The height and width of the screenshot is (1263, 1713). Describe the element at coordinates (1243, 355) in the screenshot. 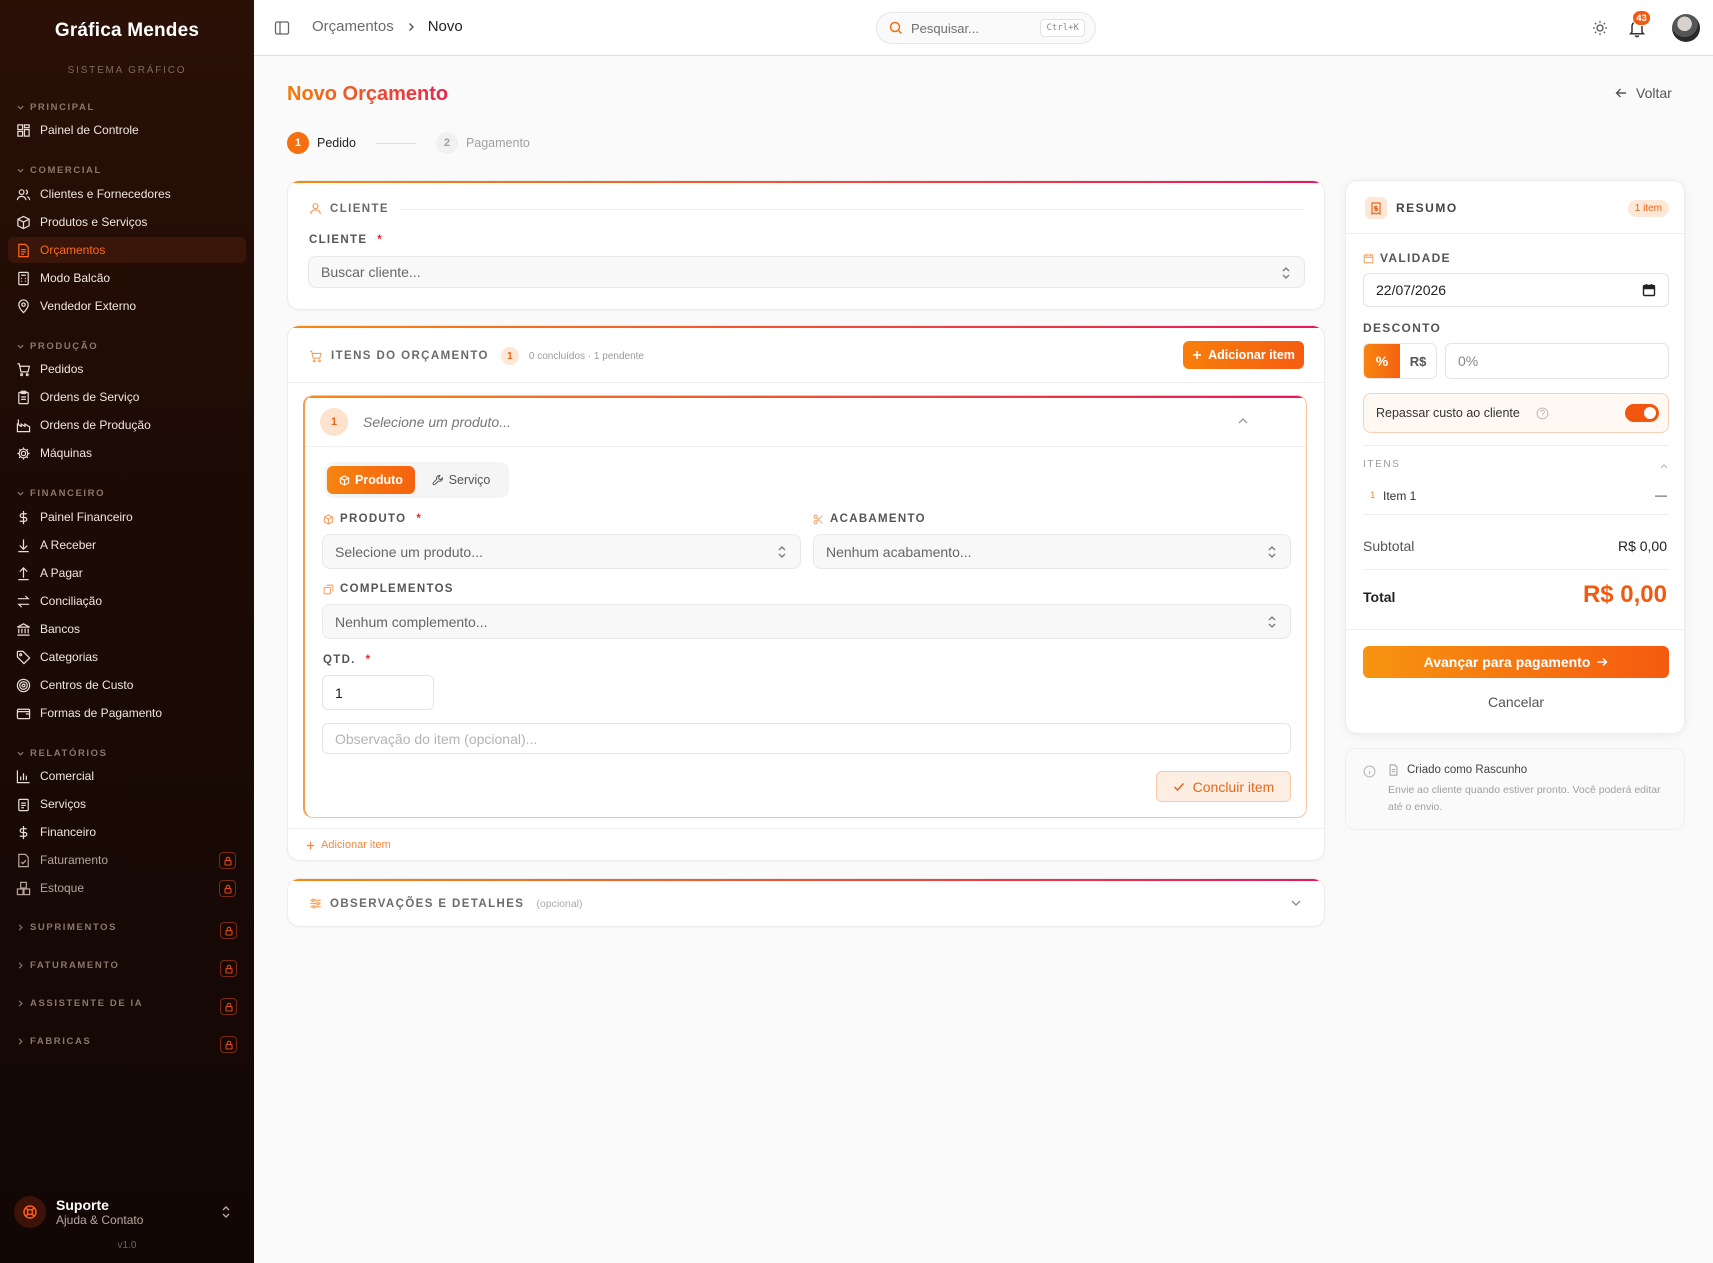

I see `add-item-button: Adicionar item` at that location.